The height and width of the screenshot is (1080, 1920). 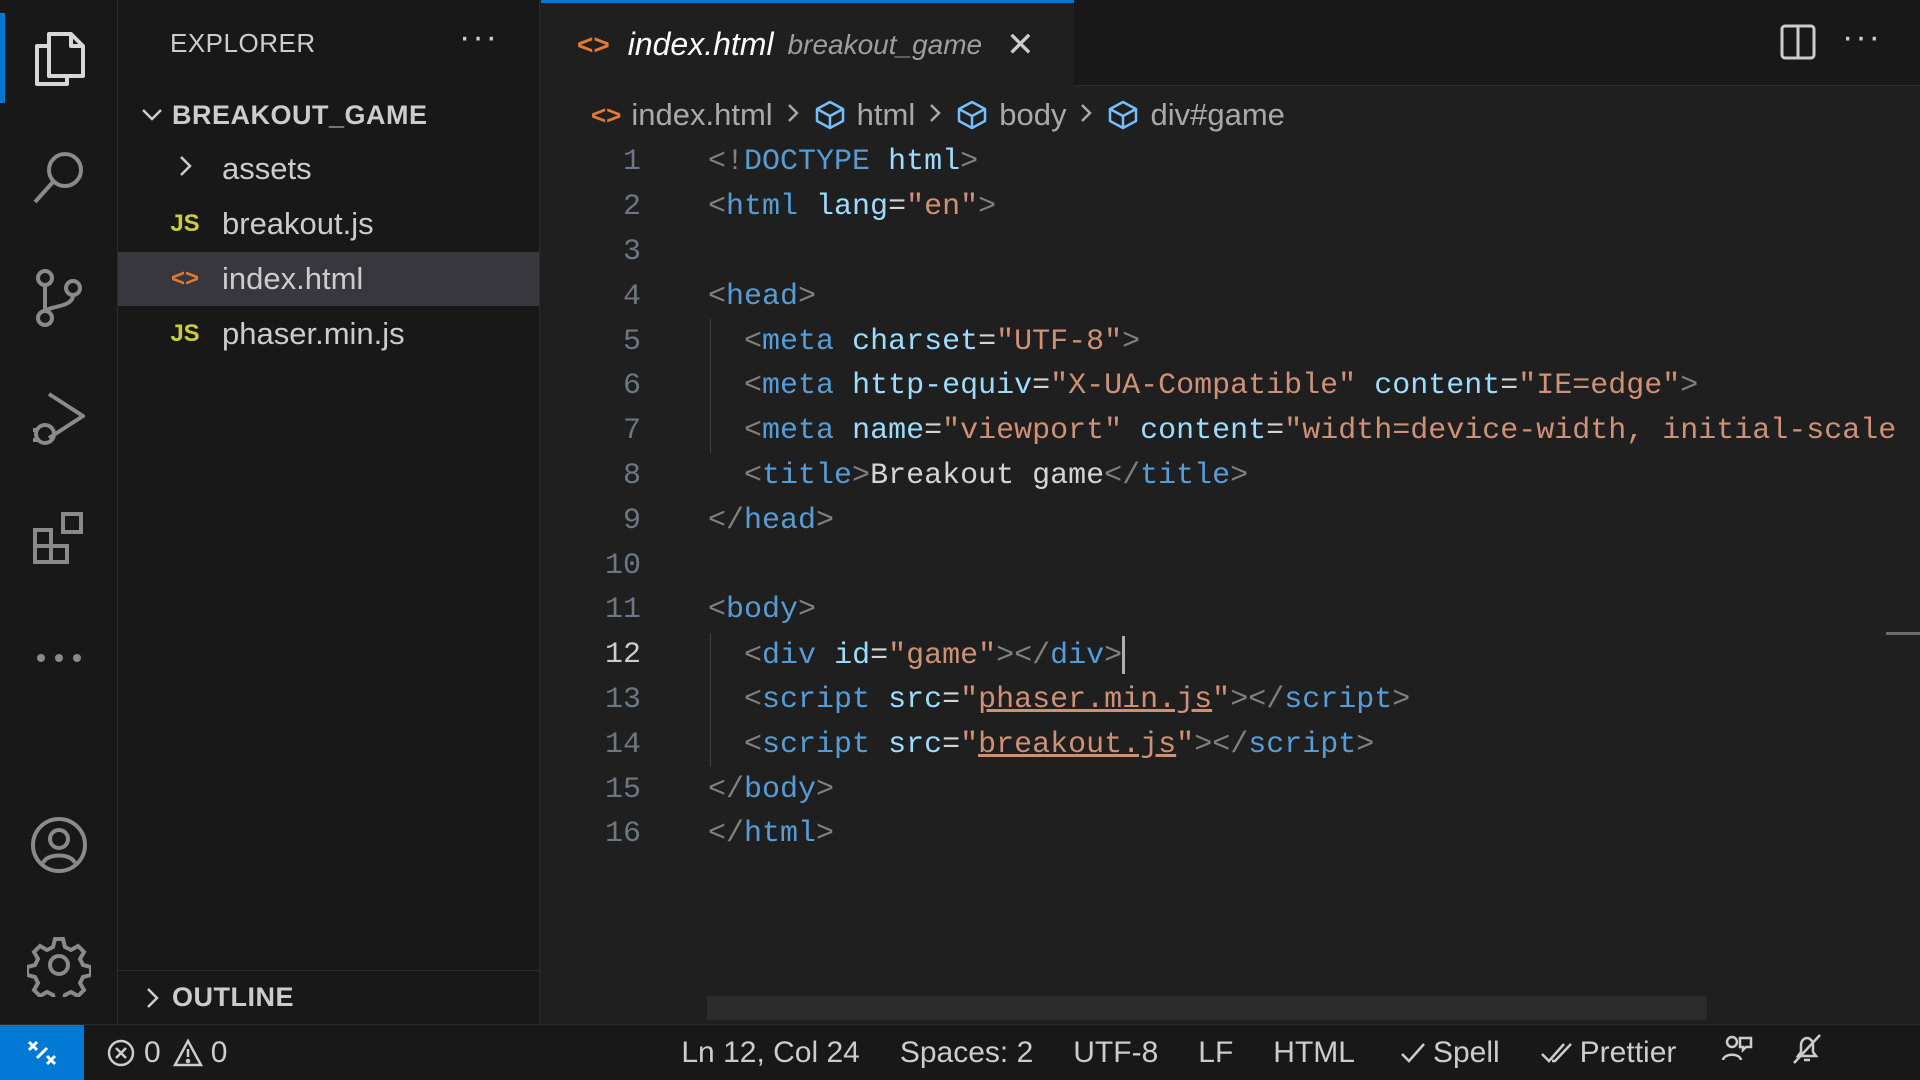 I want to click on extensions-icon, so click(x=59, y=538).